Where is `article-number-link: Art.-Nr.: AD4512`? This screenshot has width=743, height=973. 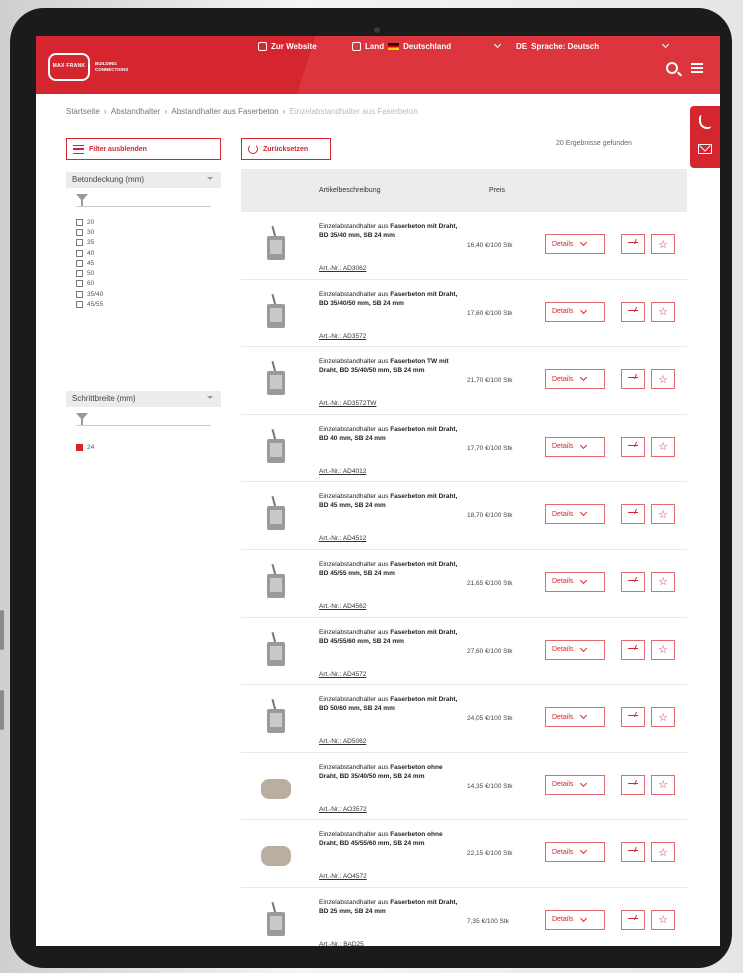 article-number-link: Art.-Nr.: AD4512 is located at coordinates (342, 538).